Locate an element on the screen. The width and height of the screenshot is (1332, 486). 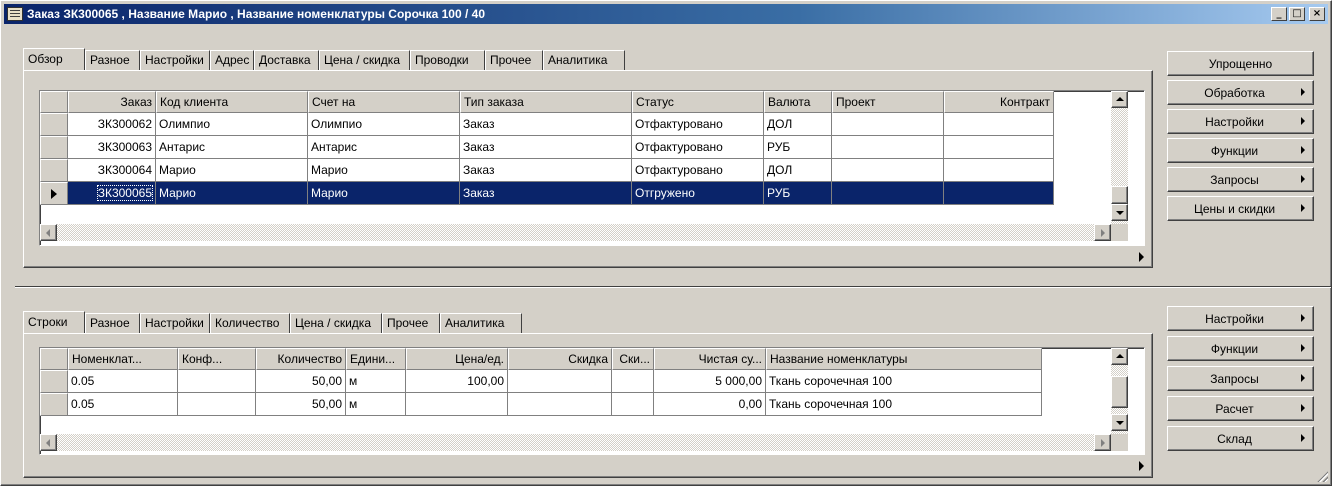
current-row-arrow-icon is located at coordinates (54, 193).